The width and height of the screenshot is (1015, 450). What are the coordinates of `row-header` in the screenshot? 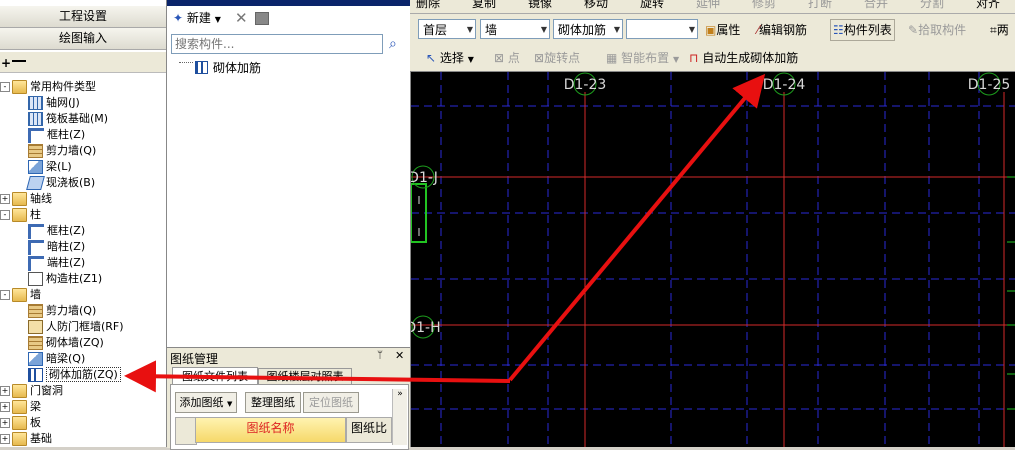 It's located at (186, 431).